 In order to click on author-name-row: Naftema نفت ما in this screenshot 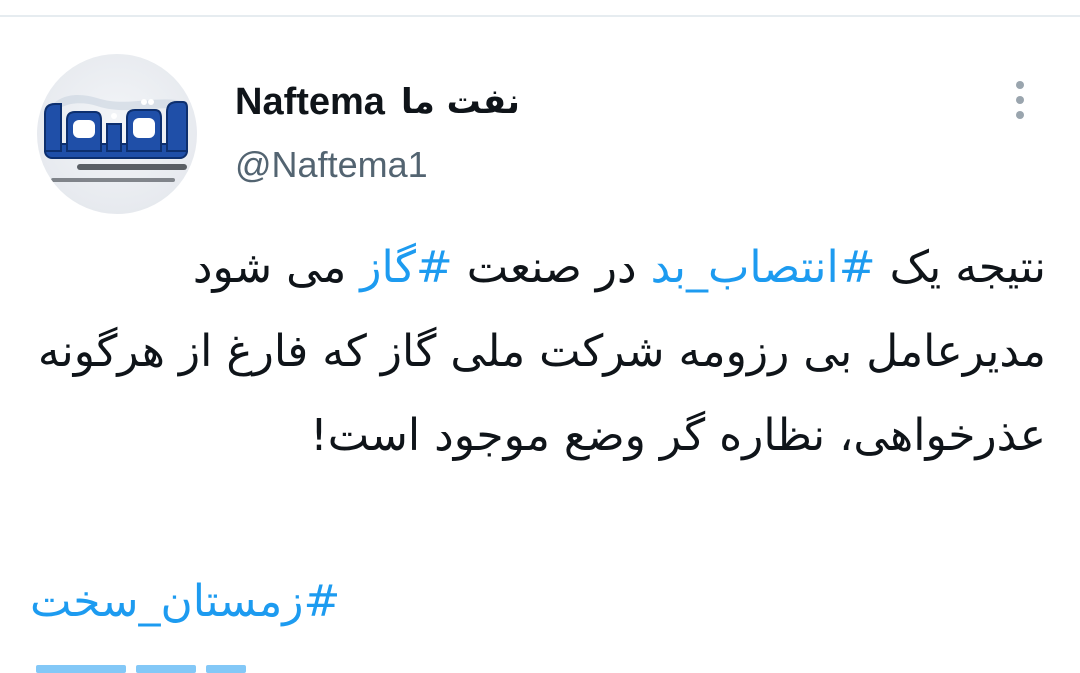, I will do `click(377, 102)`.